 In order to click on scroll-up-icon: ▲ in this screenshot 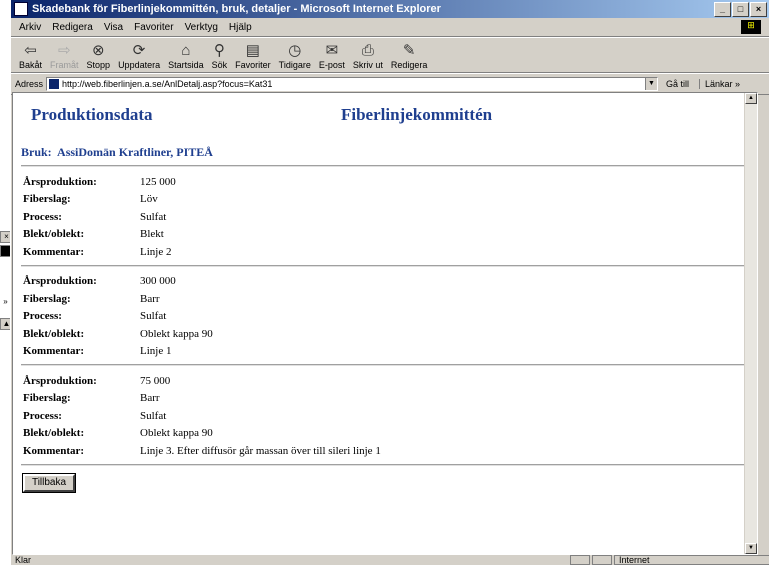, I will do `click(751, 98)`.